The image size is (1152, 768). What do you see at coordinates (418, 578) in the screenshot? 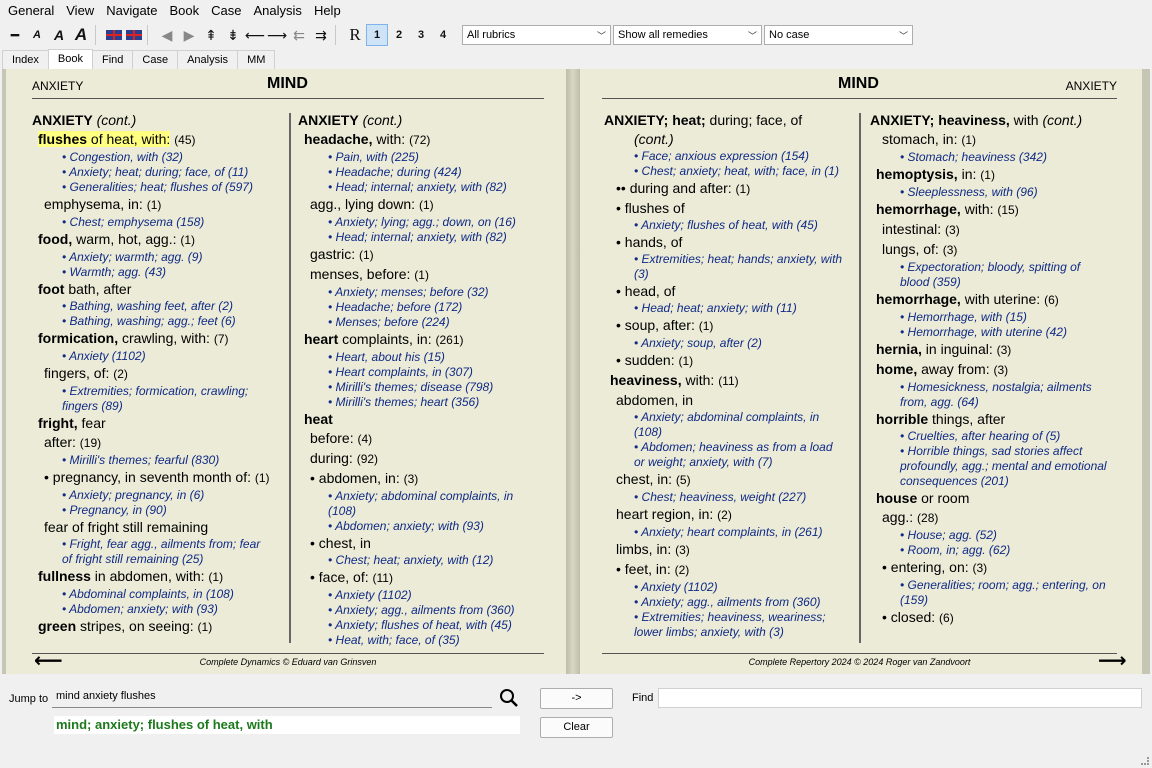
I see `rubric-line: • face, of: (11)` at bounding box center [418, 578].